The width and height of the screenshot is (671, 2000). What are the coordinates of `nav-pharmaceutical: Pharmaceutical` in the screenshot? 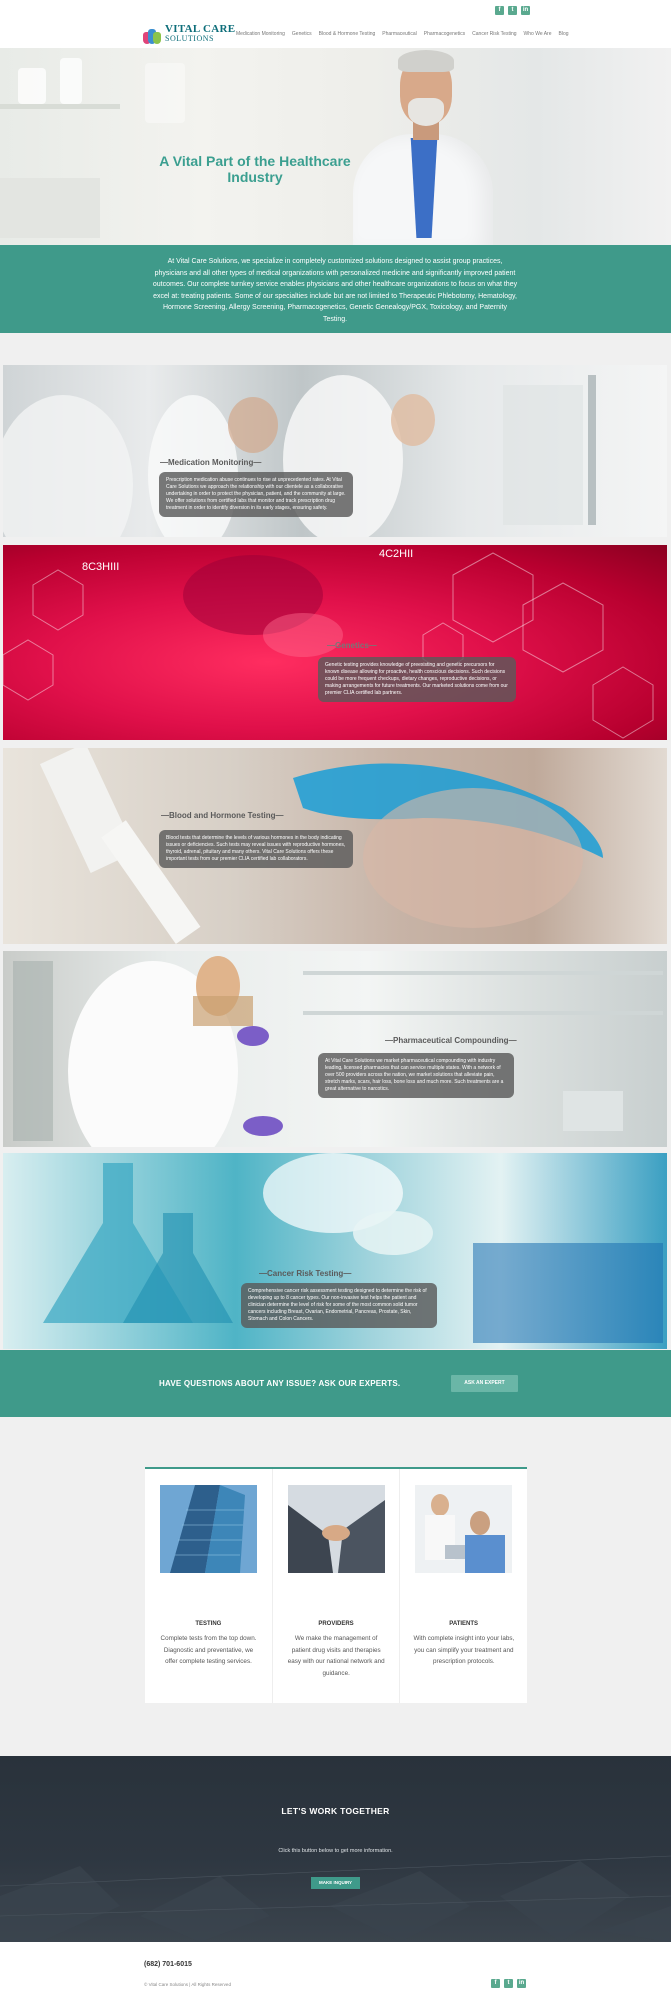 It's located at (399, 34).